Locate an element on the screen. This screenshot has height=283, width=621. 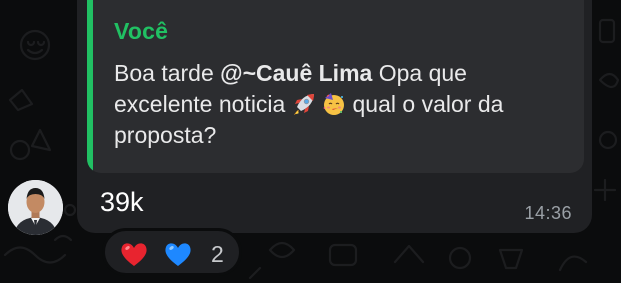
quote-accent-bar is located at coordinates (90, 86).